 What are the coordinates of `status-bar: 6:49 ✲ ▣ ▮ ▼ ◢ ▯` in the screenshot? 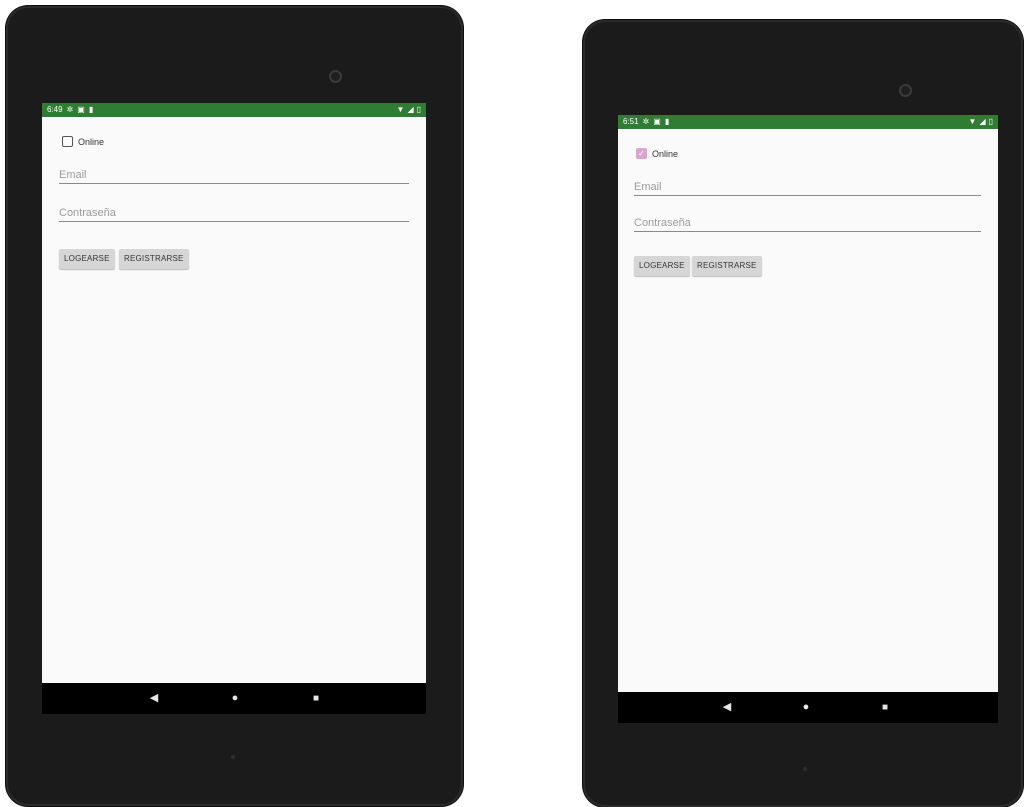 It's located at (234, 110).